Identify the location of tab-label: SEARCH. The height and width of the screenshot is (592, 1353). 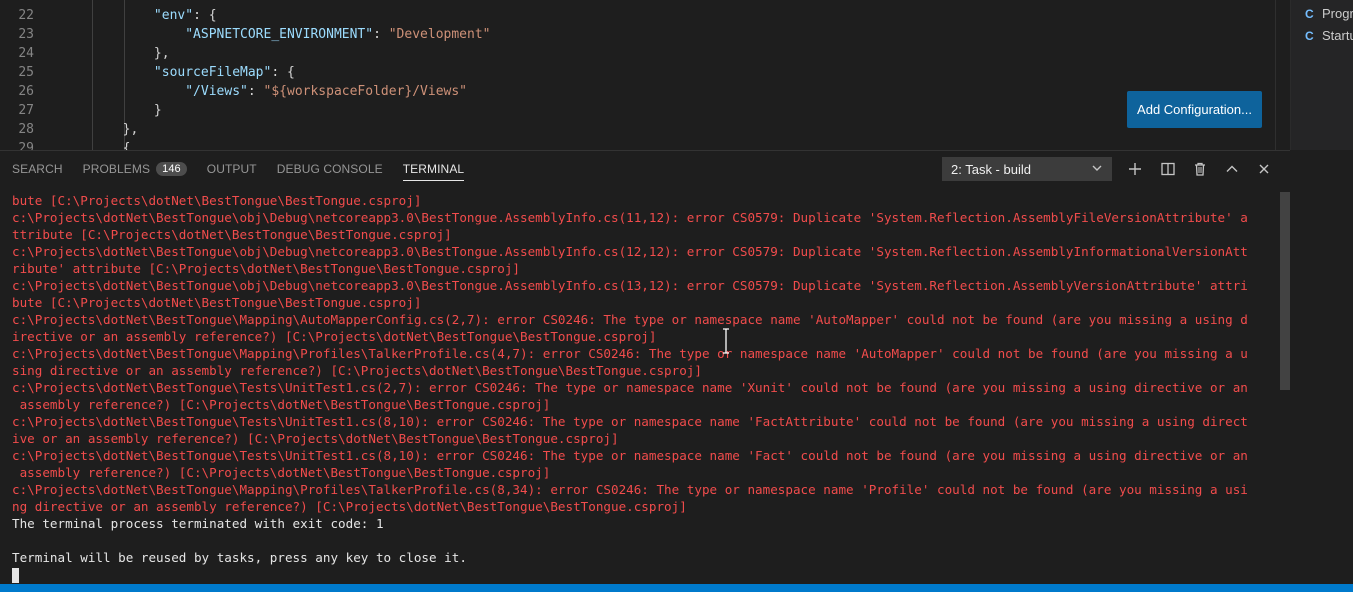
(37, 169).